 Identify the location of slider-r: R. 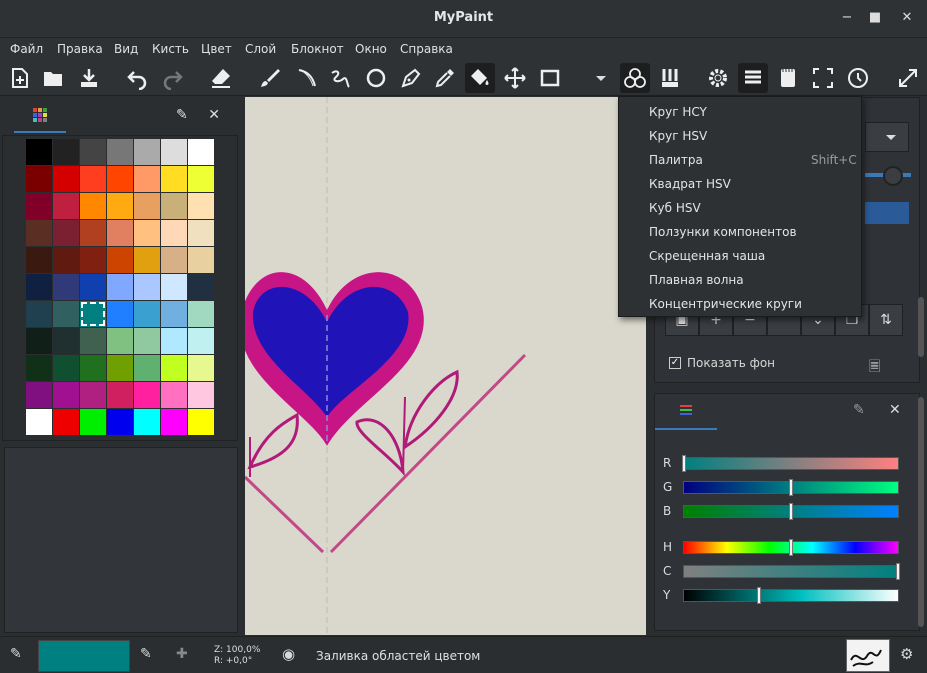
(781, 463).